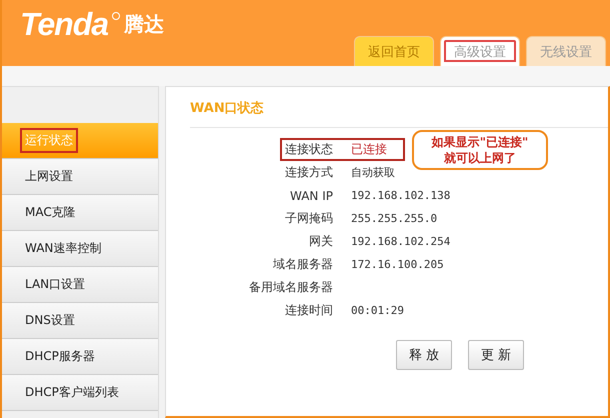  I want to click on sidebar-item: DHCP服务器, so click(80, 357).